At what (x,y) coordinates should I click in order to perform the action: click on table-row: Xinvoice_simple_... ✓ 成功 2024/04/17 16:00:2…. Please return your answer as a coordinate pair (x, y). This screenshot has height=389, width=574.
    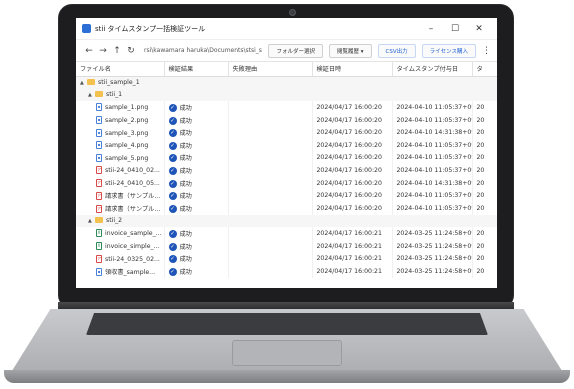
    Looking at the image, I should click on (286, 246).